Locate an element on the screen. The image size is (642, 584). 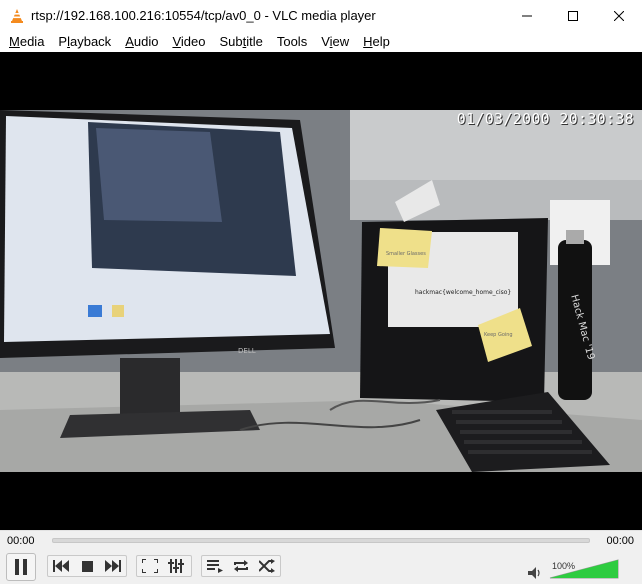
pause-button is located at coordinates (21, 567).